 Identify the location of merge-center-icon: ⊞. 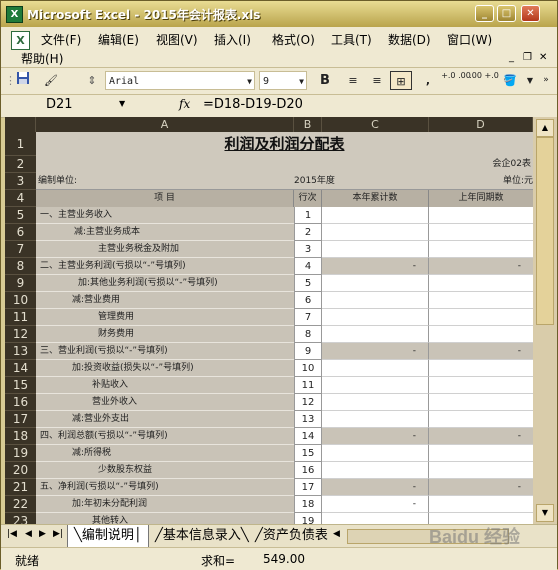
(401, 80).